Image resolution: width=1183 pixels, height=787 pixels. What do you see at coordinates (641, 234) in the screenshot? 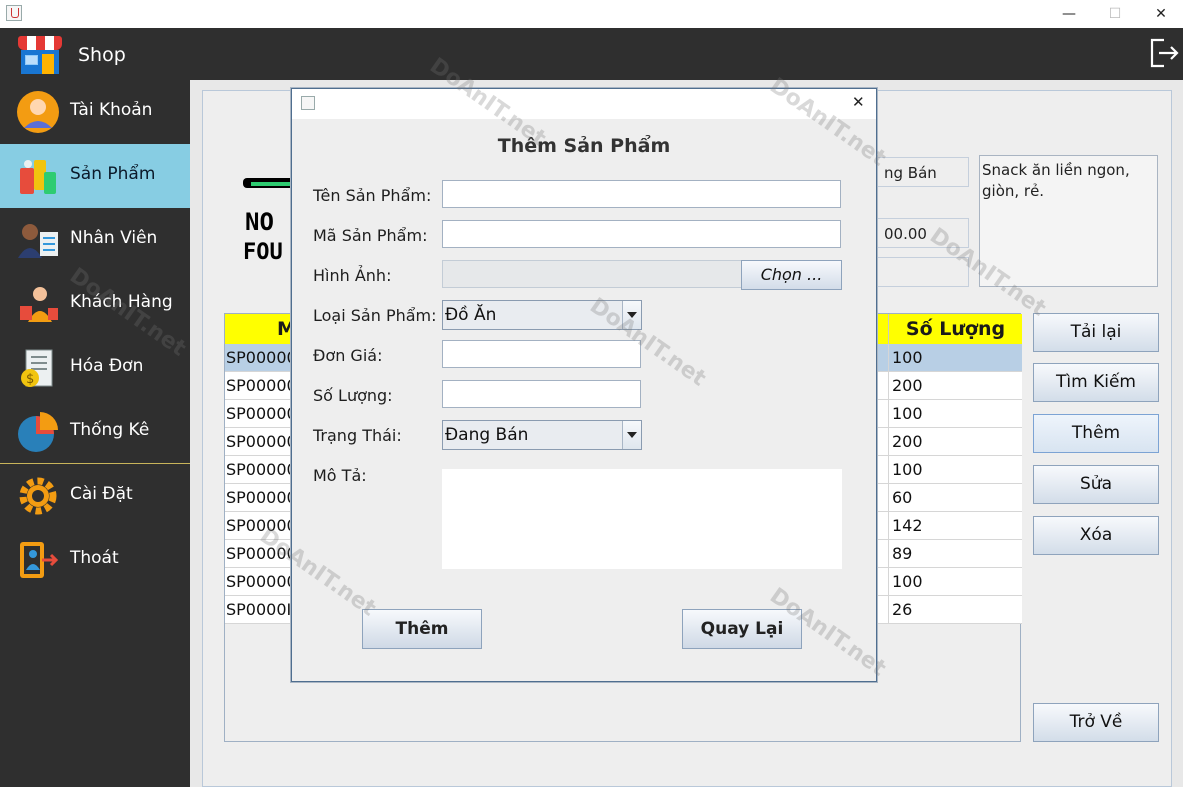
I see `product-code-input` at bounding box center [641, 234].